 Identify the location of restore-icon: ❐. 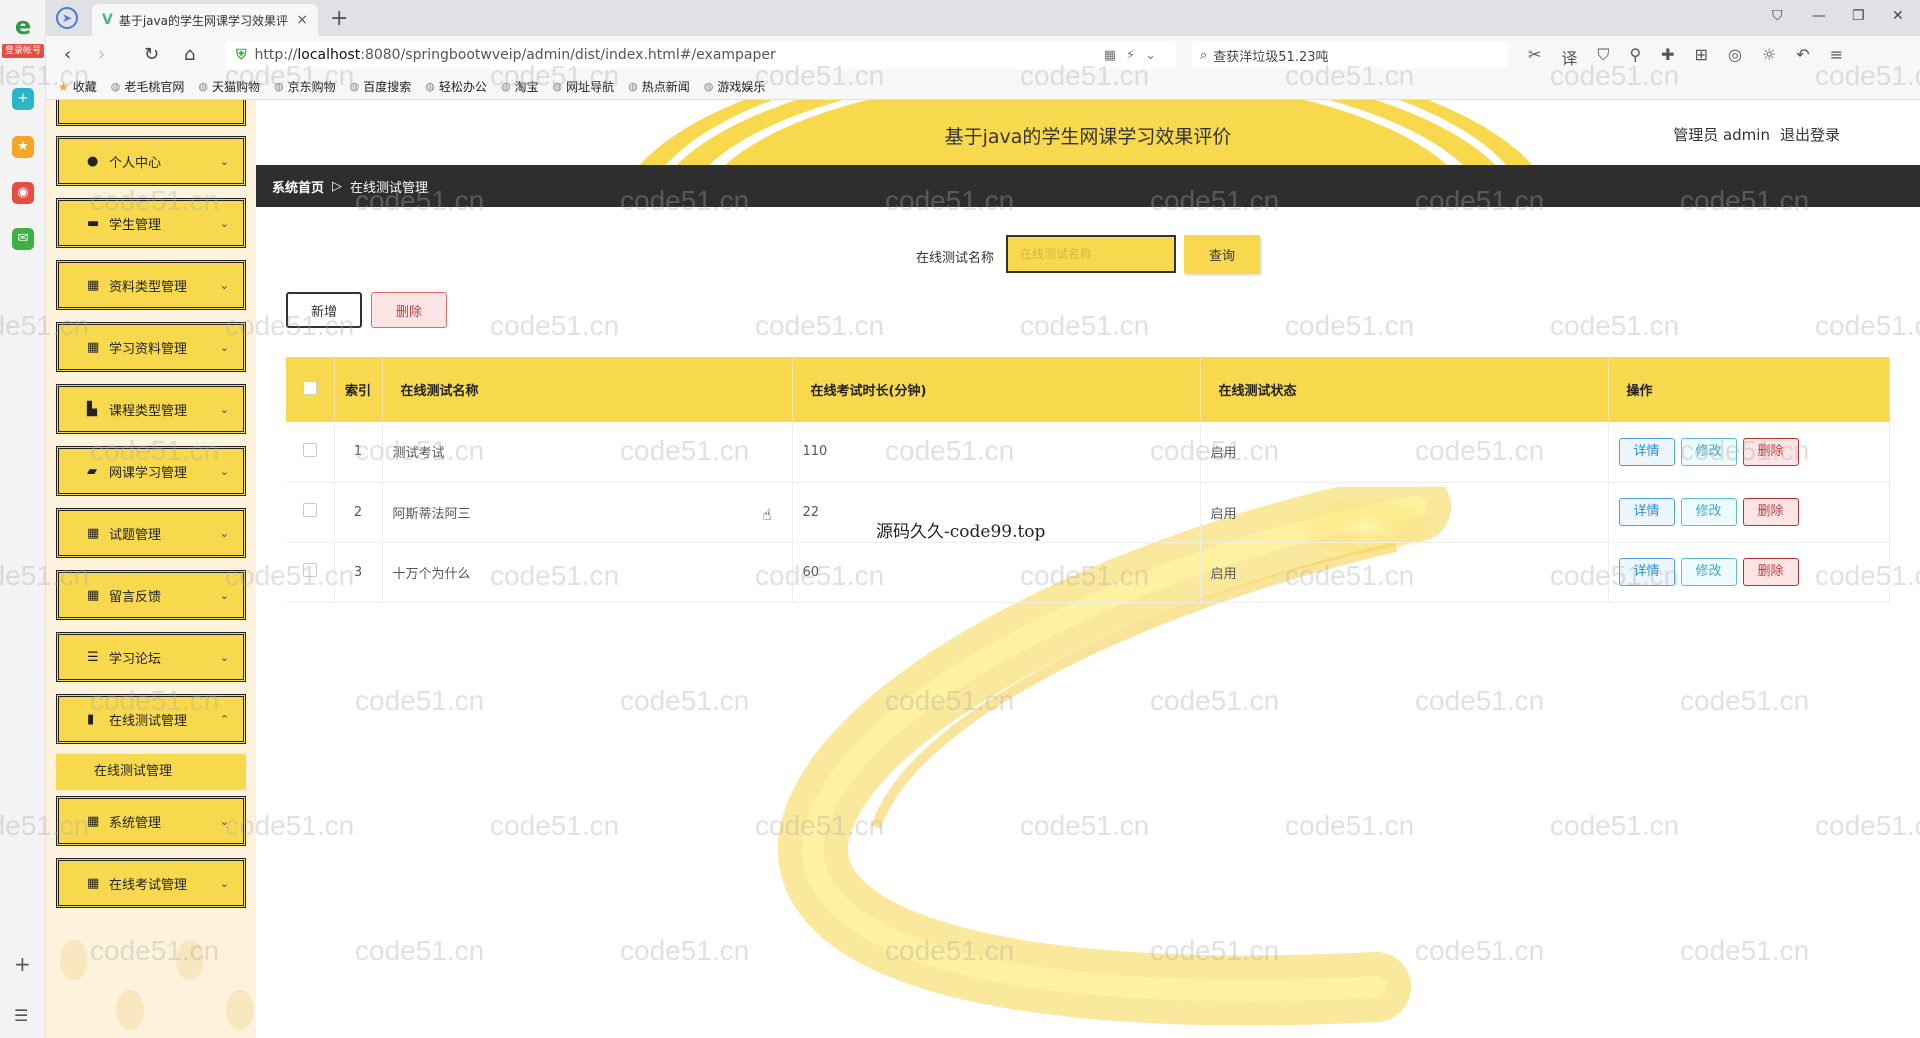
(1858, 16).